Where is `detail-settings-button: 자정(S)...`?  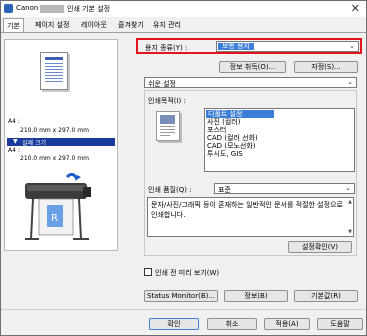
detail-settings-button: 자정(S)... is located at coordinates (326, 67).